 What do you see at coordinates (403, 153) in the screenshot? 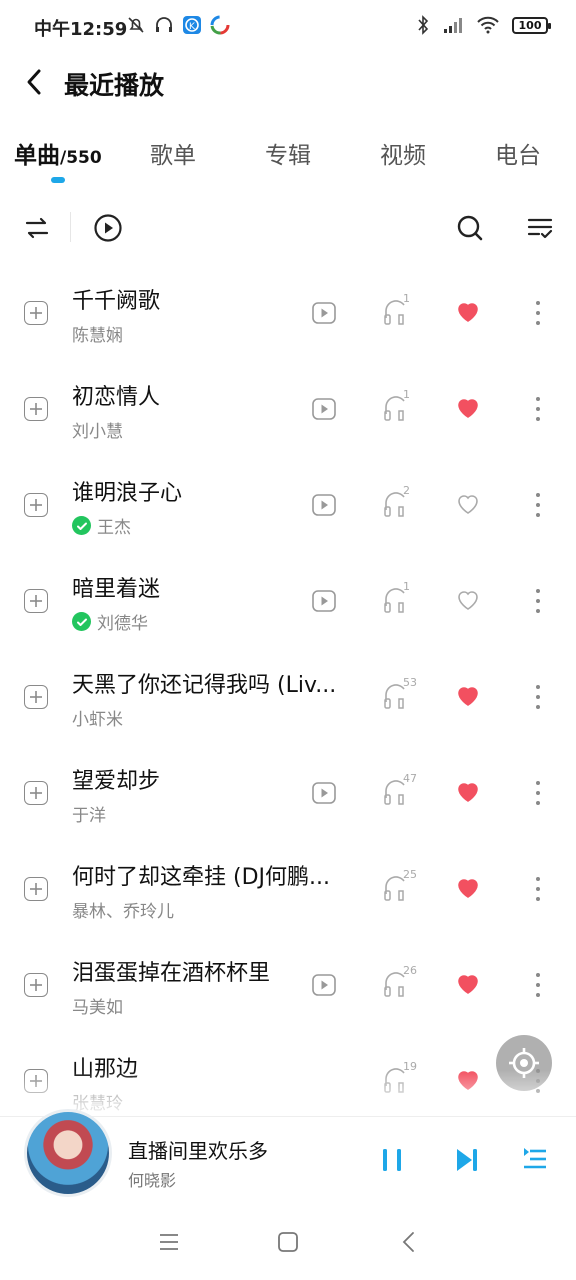
I see `tab-videos: 视频` at bounding box center [403, 153].